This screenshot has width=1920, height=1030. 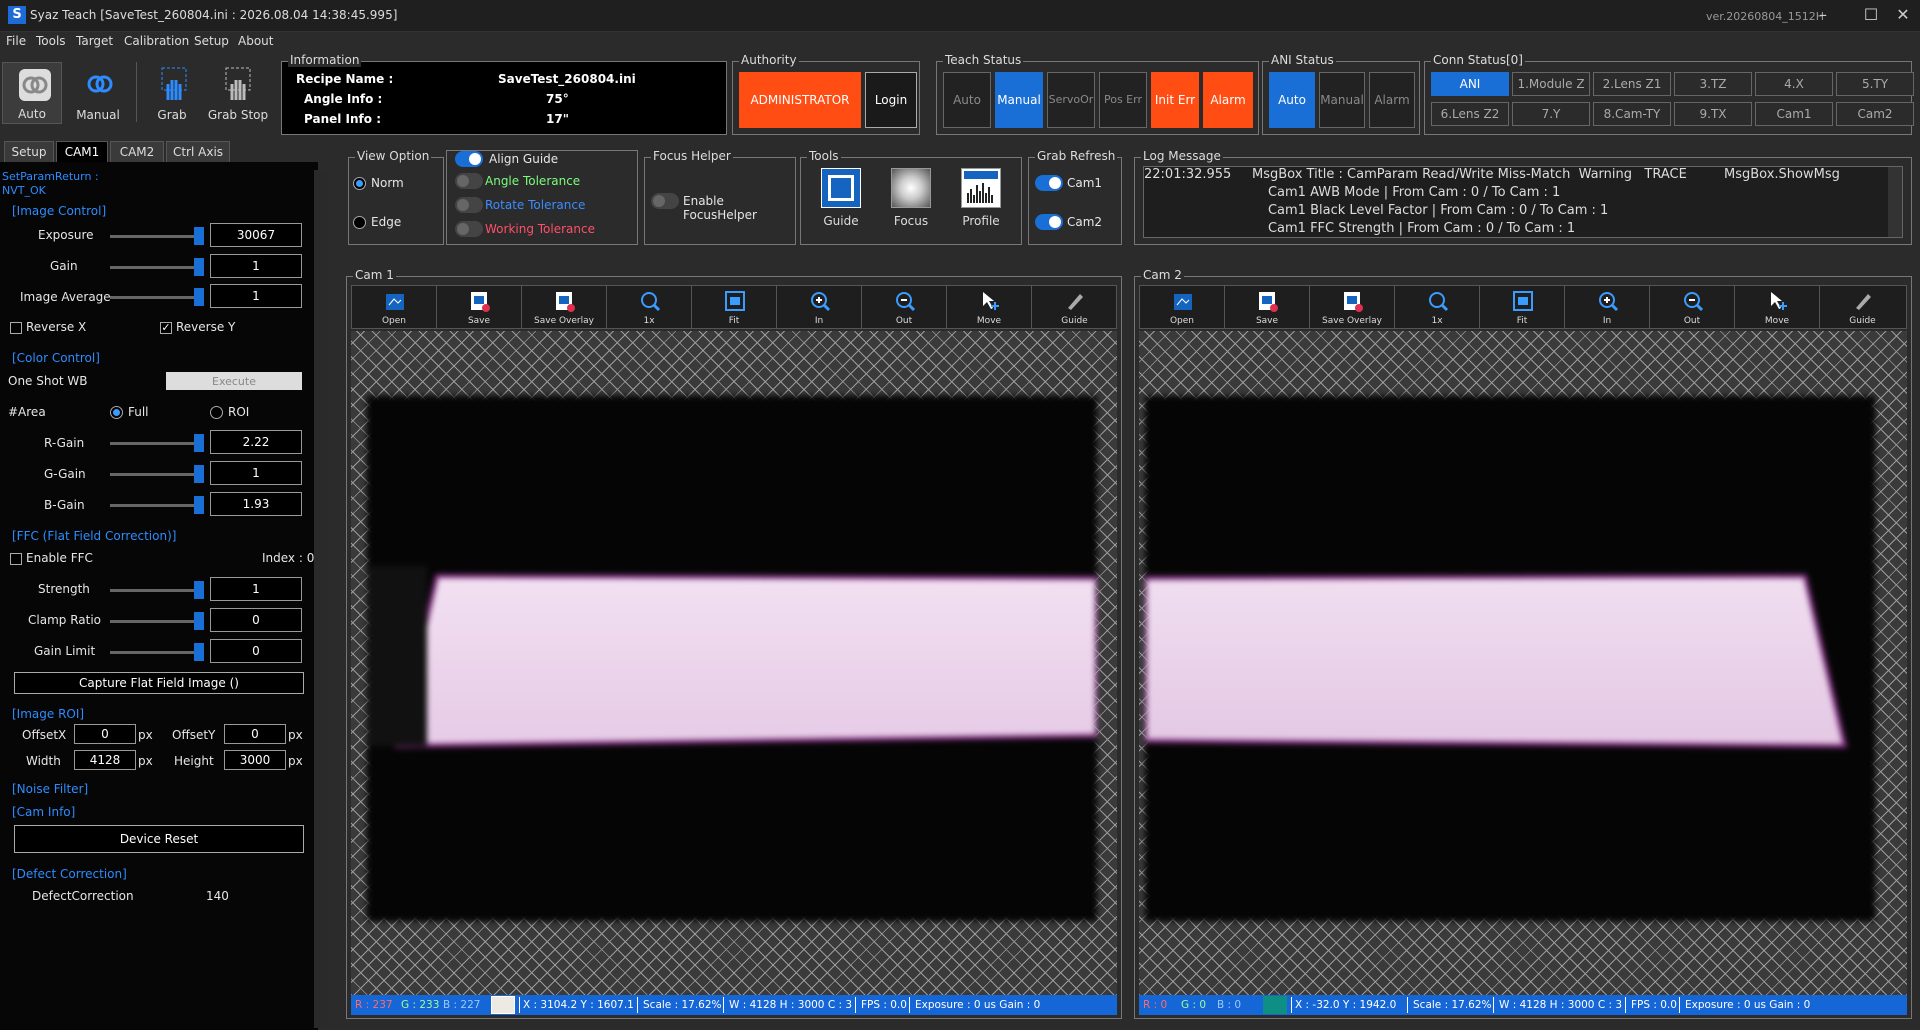 What do you see at coordinates (256, 504) in the screenshot?
I see `b-gain-value: 1.93` at bounding box center [256, 504].